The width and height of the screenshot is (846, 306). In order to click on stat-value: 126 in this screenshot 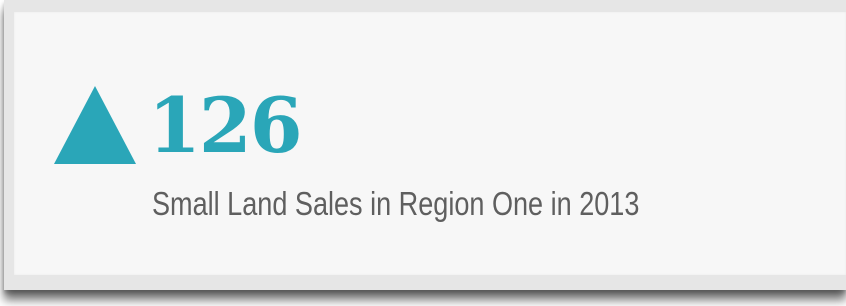, I will do `click(225, 125)`.